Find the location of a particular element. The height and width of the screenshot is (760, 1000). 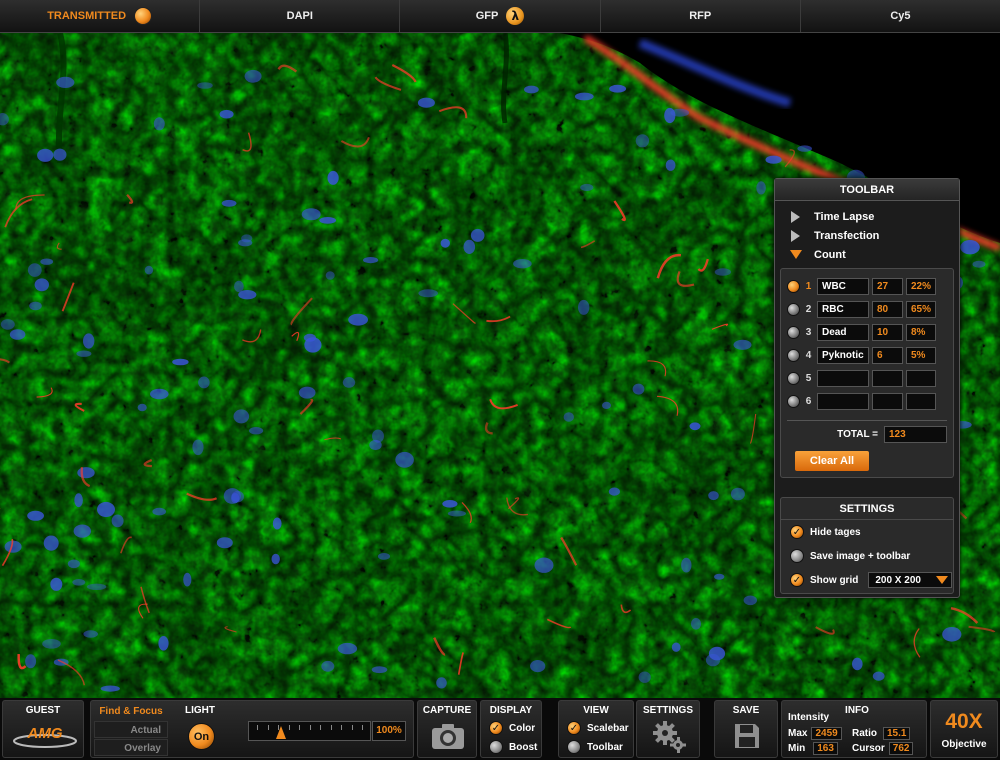

view-panel: VIEW ✓ Scalebar Toolbar is located at coordinates (596, 729).